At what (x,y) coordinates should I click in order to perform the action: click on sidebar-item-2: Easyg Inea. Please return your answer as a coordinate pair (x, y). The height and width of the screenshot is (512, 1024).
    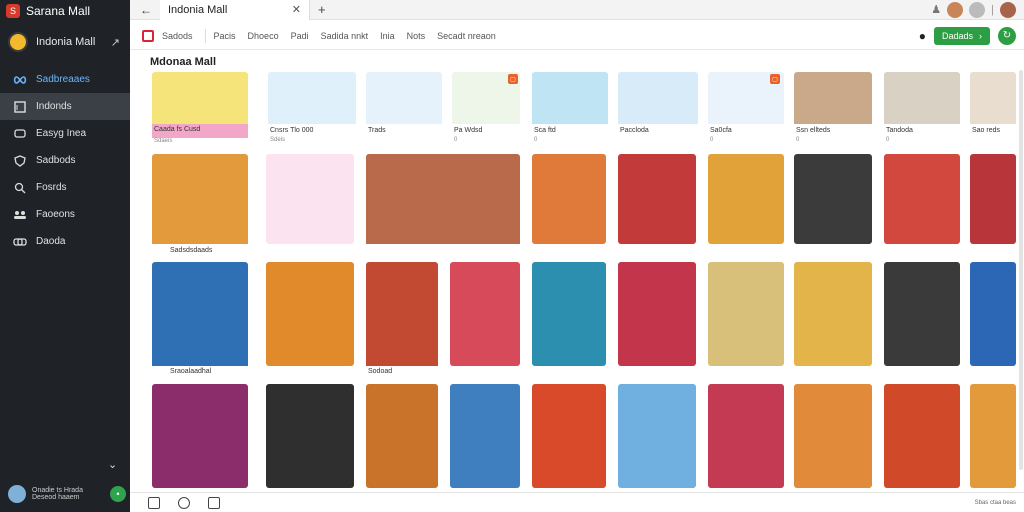
    Looking at the image, I should click on (65, 133).